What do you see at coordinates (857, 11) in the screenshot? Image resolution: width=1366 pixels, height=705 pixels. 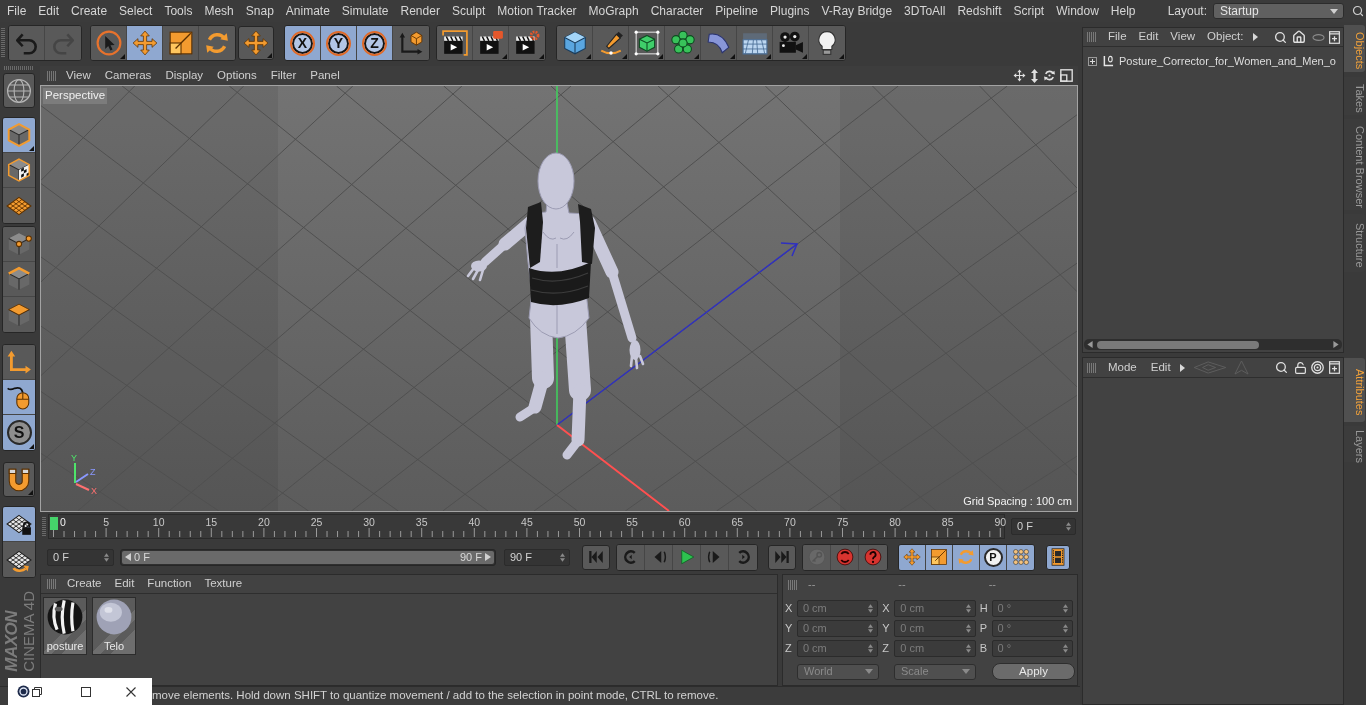 I see `menu-item: V-Ray Bridge` at bounding box center [857, 11].